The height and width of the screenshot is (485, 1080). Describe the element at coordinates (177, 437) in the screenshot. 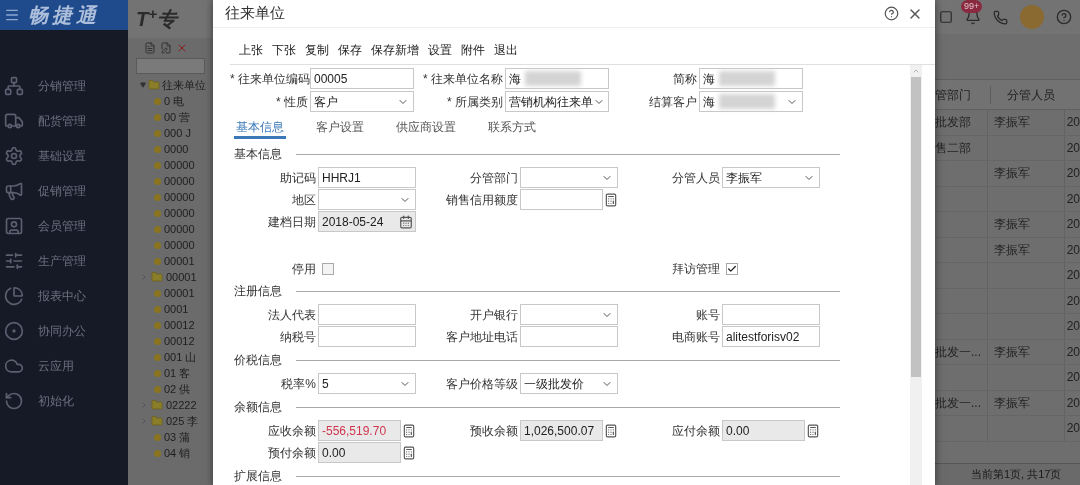

I see `tree-item: 03 蒲` at that location.